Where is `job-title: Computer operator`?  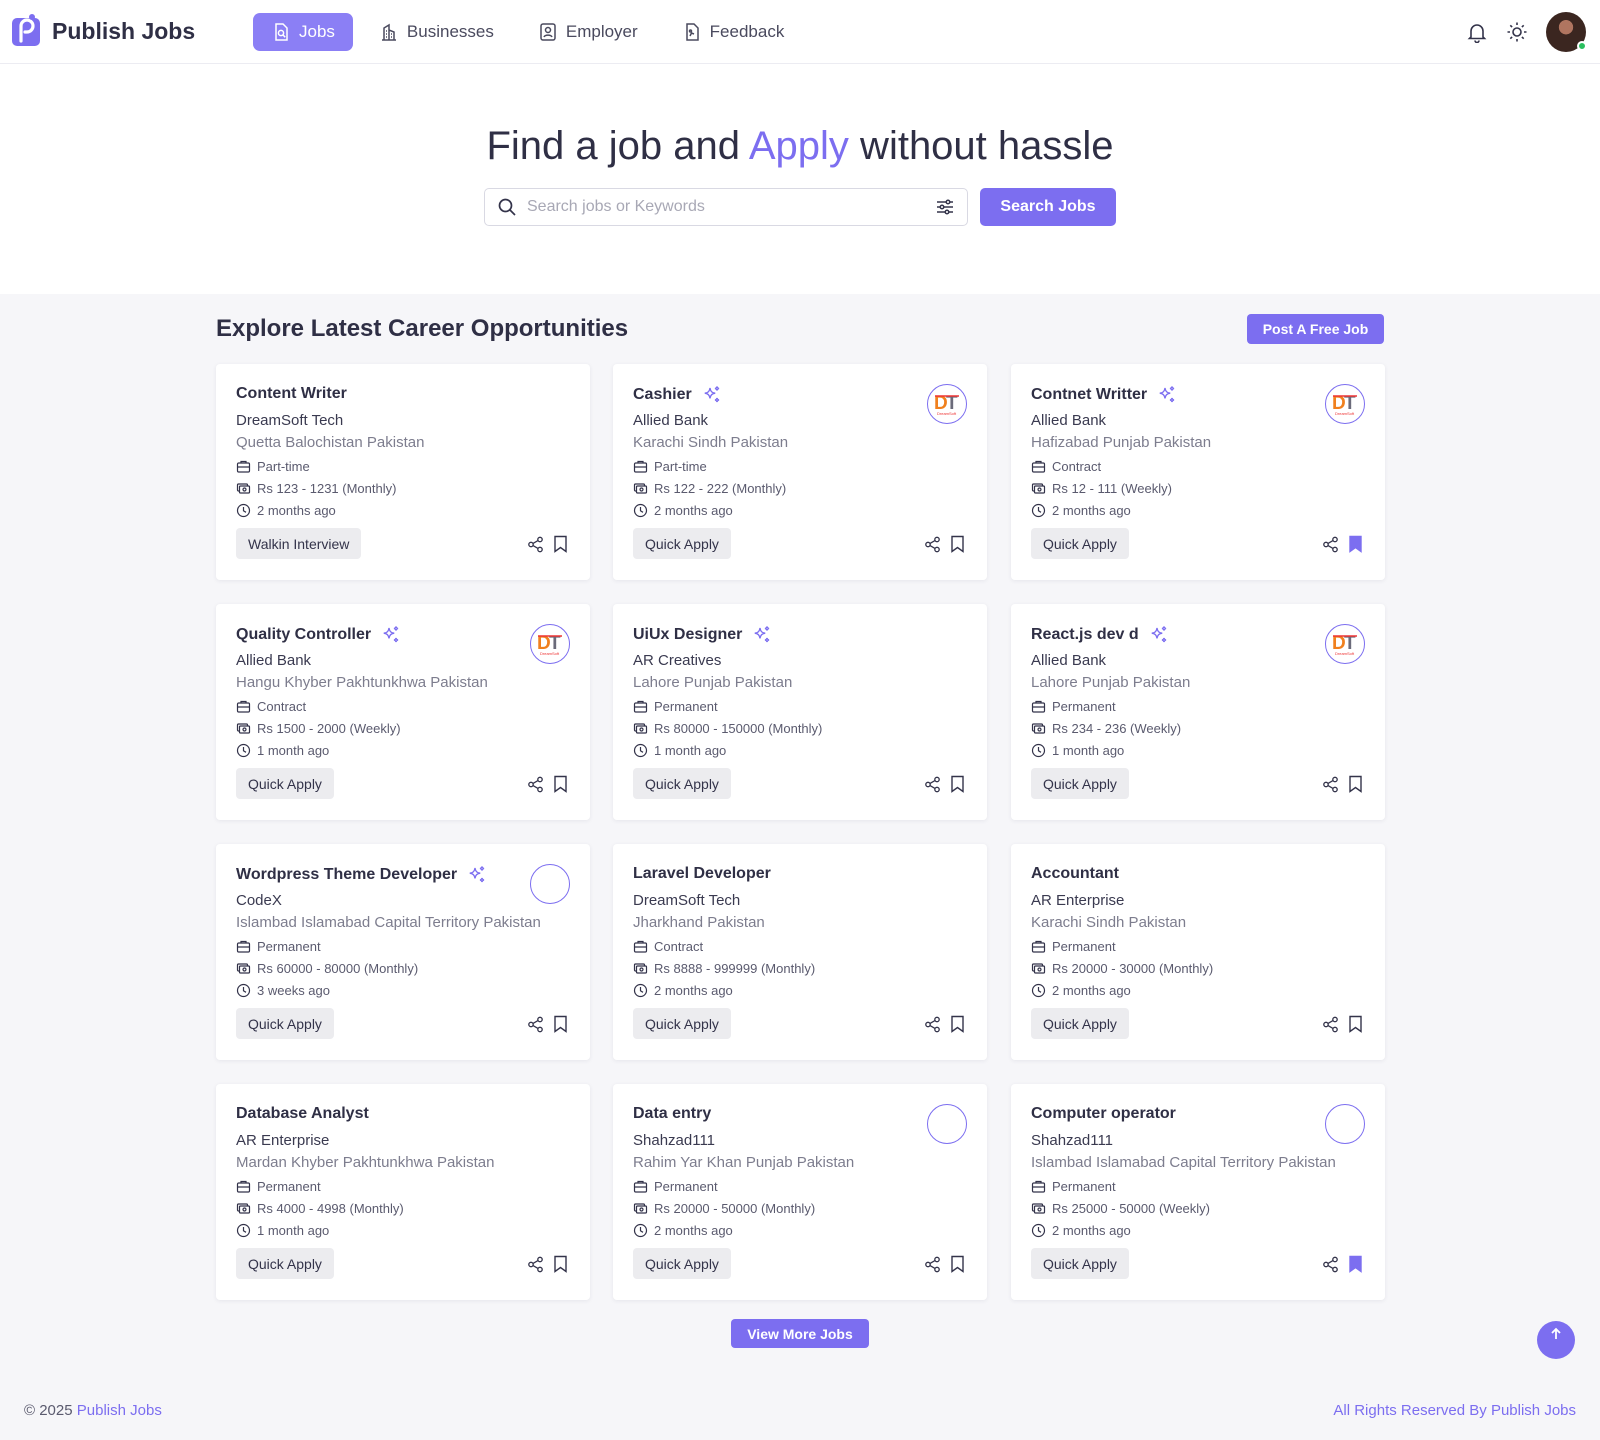
job-title: Computer operator is located at coordinates (1103, 1114).